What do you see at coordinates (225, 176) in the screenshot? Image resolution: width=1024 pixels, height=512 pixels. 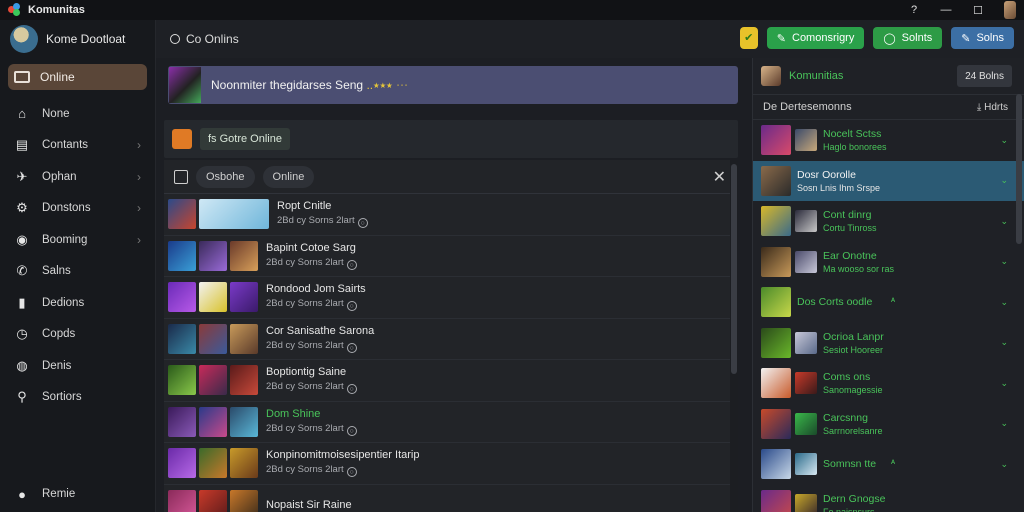 I see `tab-osbohe: Osbohe` at bounding box center [225, 176].